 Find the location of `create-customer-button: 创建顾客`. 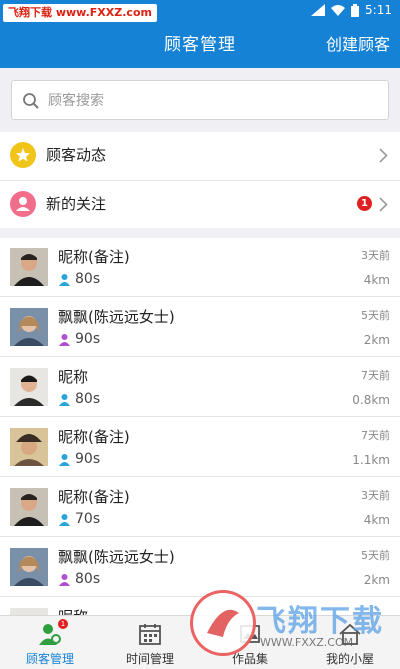

create-customer-button: 创建顾客 is located at coordinates (358, 45).